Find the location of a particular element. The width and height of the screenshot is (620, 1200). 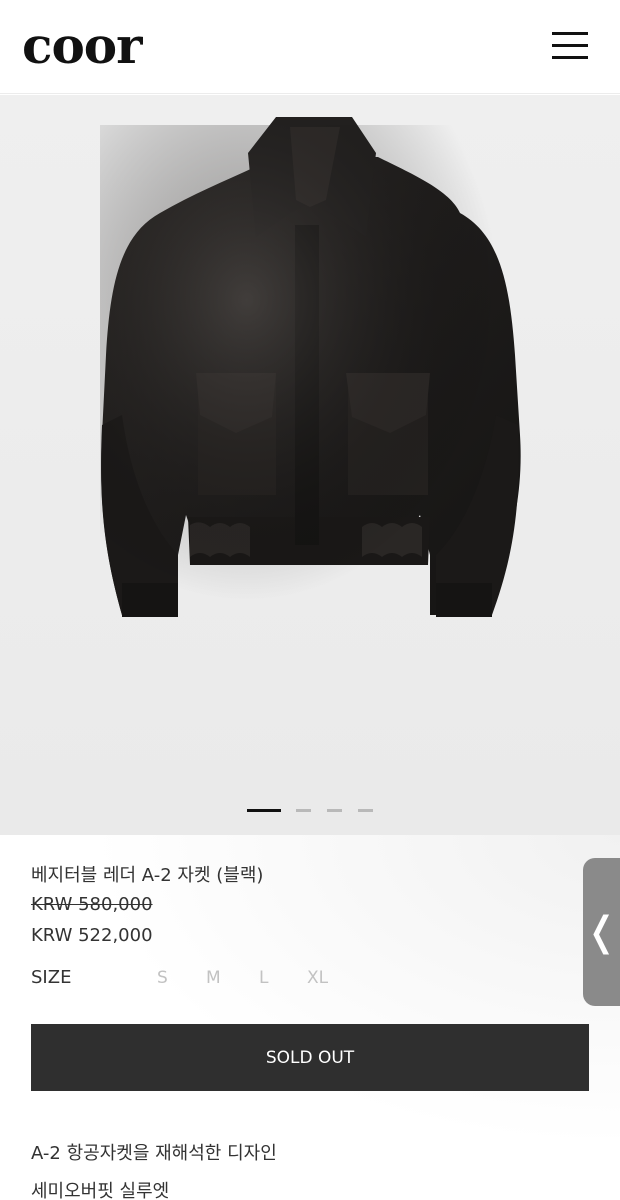

sold-out-label: SOLD OUT is located at coordinates (310, 1057).